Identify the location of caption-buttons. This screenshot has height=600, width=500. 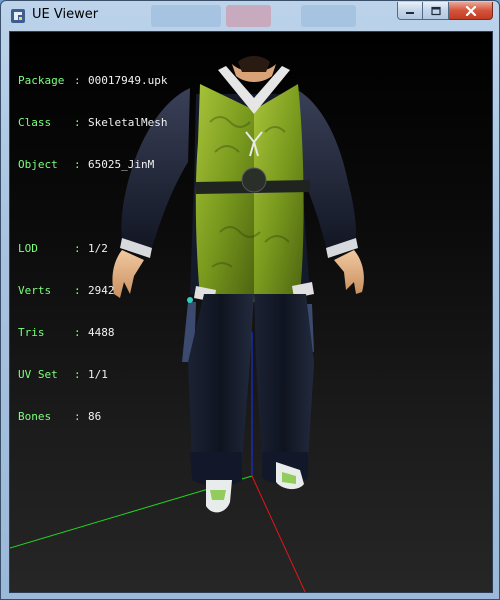
(445, 11).